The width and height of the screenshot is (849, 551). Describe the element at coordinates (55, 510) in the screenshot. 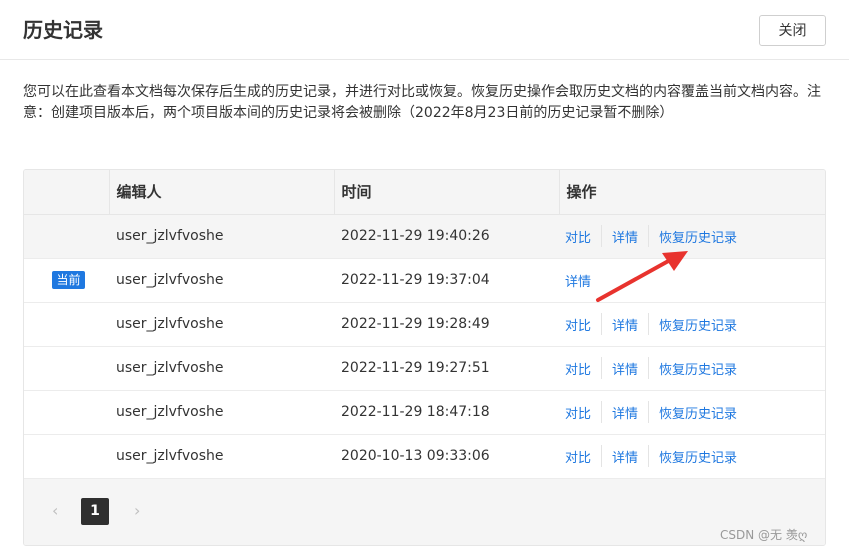

I see `chevron-left-icon: ‹` at that location.